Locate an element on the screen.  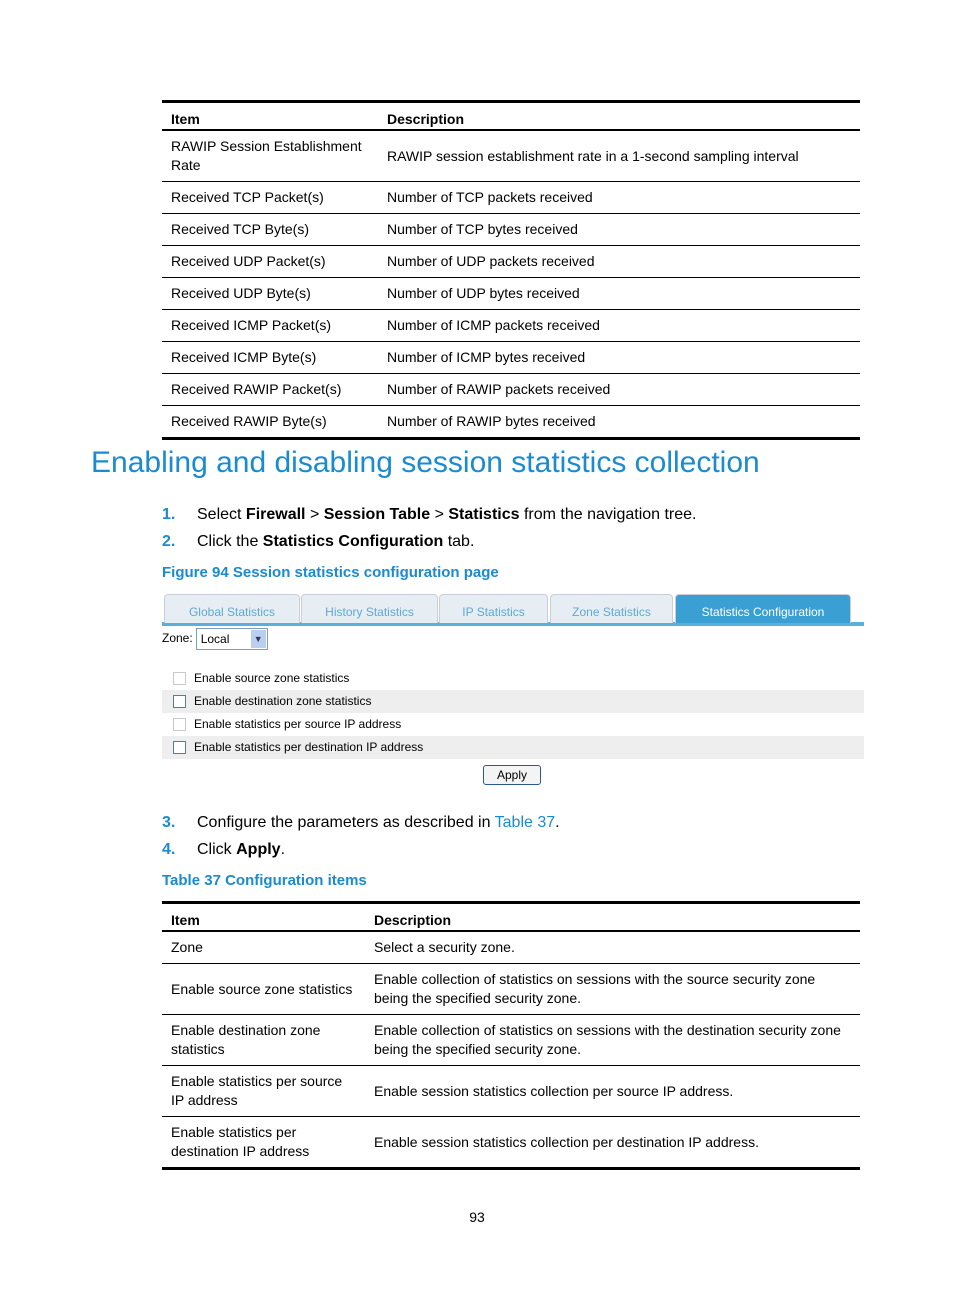
description-cell: Number of TCP bytes received is located at coordinates (619, 229).